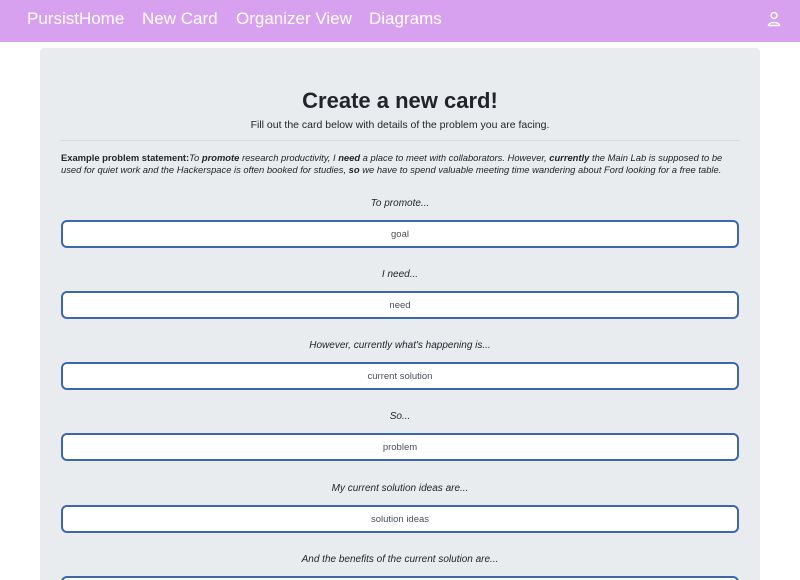 The image size is (800, 580). Describe the element at coordinates (400, 447) in the screenshot. I see `problem-input` at that location.